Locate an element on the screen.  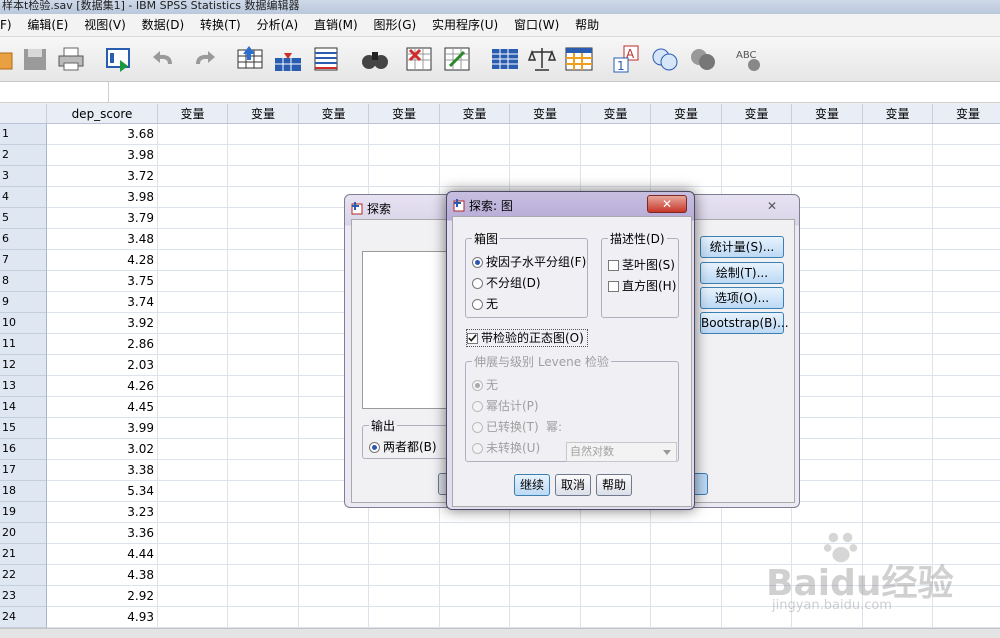
undo-icon is located at coordinates (165, 59).